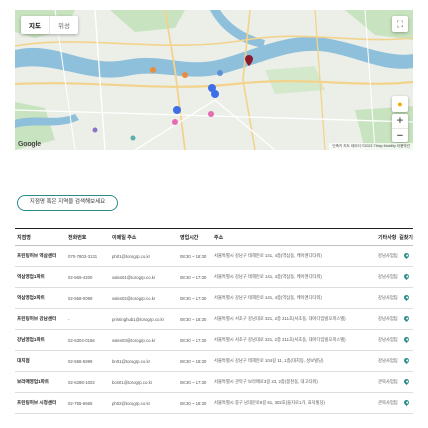 This screenshot has height=428, width=428. What do you see at coordinates (80, 403) in the screenshot?
I see `branch-tel: 02-755-6665` at bounding box center [80, 403].